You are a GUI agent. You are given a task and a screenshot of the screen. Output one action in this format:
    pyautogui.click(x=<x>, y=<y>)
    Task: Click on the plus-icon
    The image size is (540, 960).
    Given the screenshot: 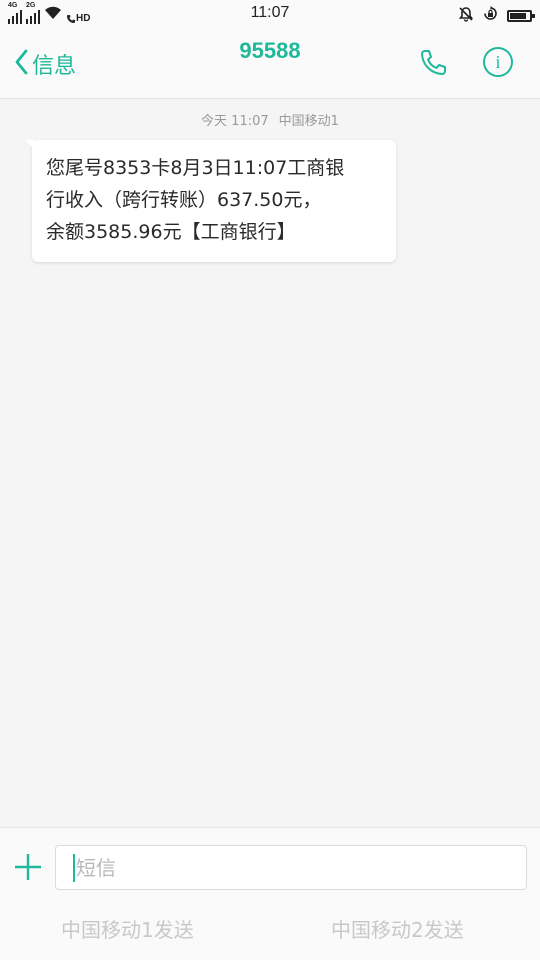 What is the action you would take?
    pyautogui.click(x=28, y=870)
    